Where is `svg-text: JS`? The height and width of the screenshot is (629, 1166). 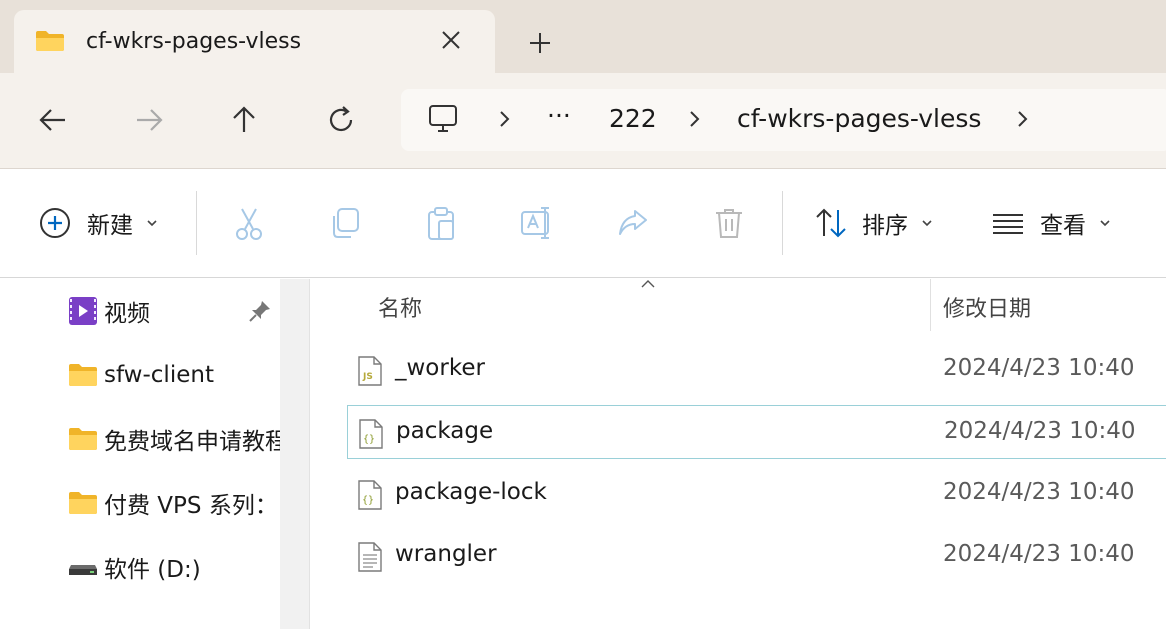 svg-text: JS is located at coordinates (367, 377).